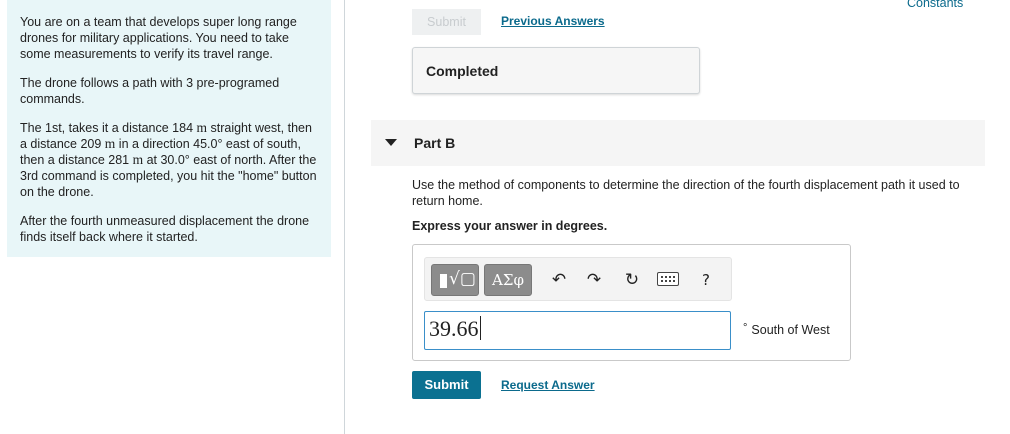 The width and height of the screenshot is (1010, 434). I want to click on undo-icon: ↶, so click(559, 280).